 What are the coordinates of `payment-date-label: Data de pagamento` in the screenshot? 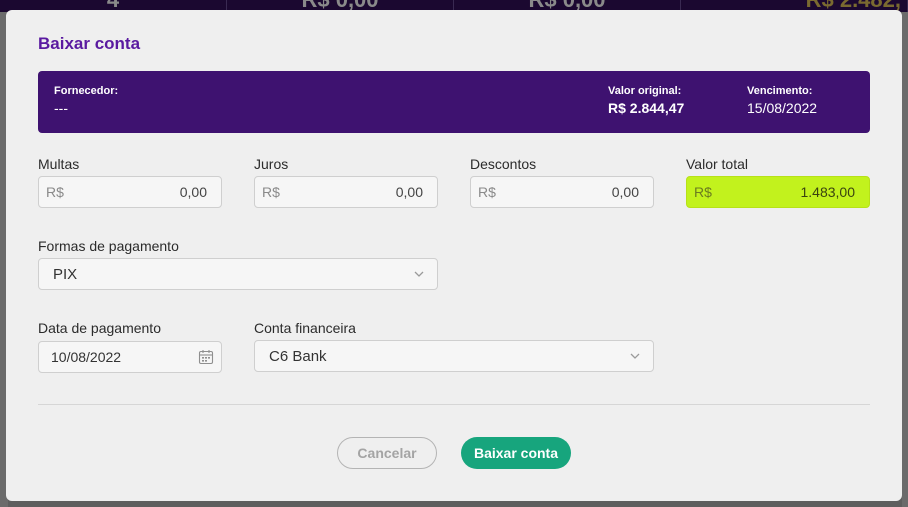 It's located at (99, 328).